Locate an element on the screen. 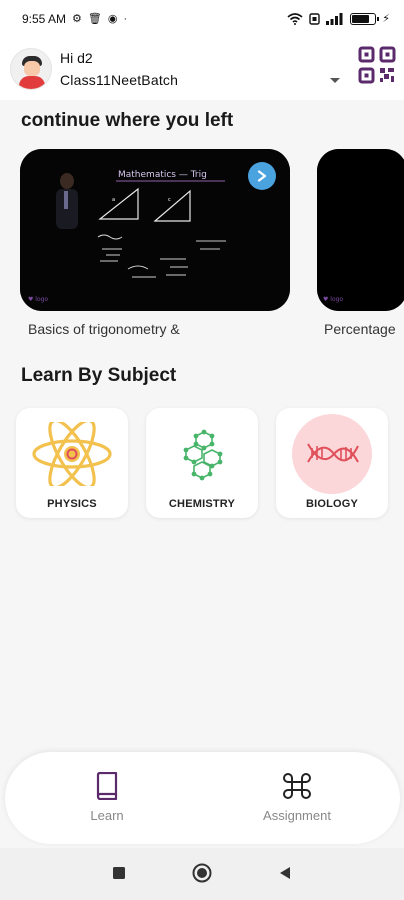 This screenshot has height=900, width=404. sim-icon is located at coordinates (314, 19).